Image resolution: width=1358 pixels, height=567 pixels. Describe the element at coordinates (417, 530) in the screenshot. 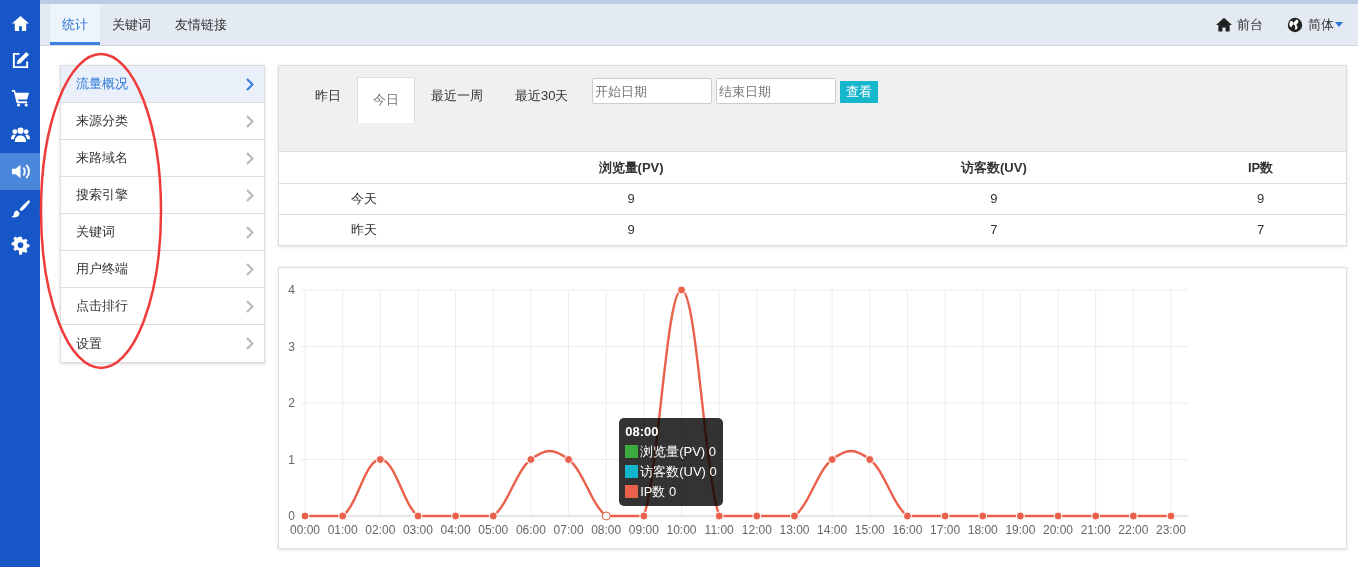

I see `x-tick-label: 03:00` at that location.